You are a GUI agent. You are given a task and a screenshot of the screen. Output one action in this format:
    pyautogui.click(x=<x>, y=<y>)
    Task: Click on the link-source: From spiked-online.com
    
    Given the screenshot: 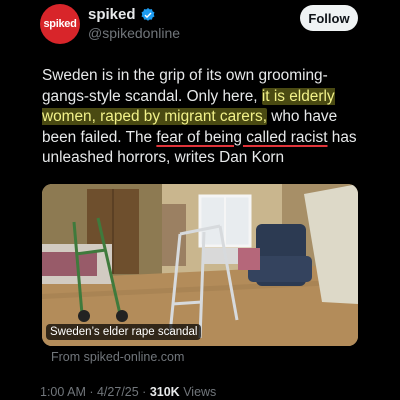 What is the action you would take?
    pyautogui.click(x=117, y=357)
    